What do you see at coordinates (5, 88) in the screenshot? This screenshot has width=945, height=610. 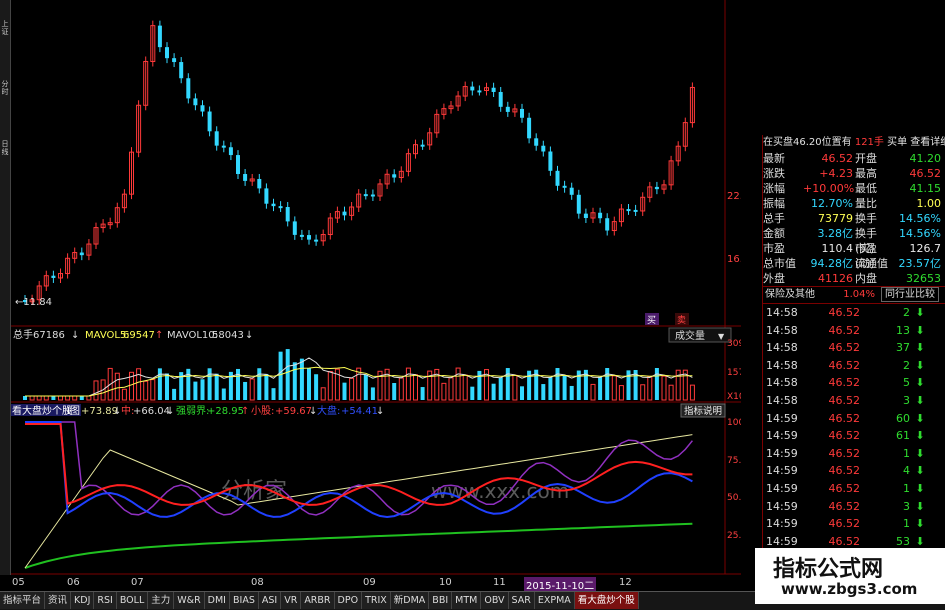 I see `left-tab-1: 分时` at bounding box center [5, 88].